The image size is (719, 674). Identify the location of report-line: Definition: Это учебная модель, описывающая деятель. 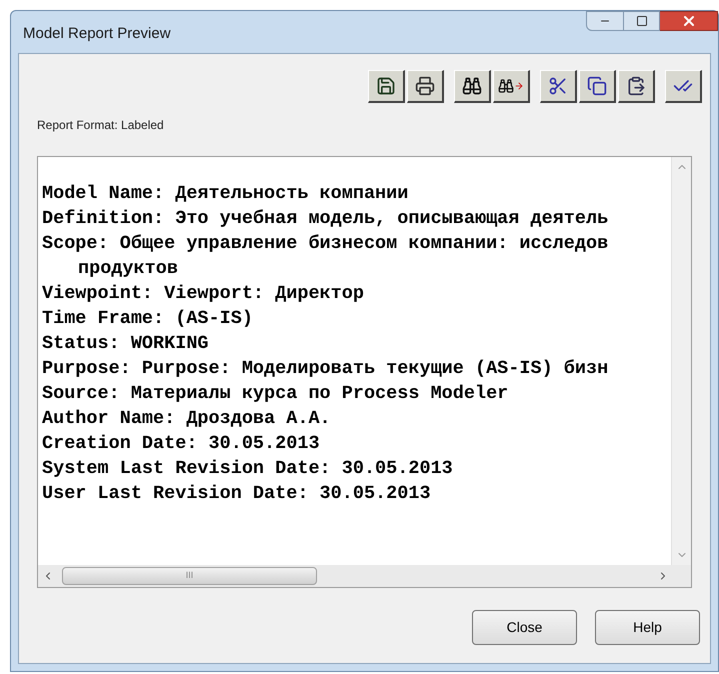
(326, 219).